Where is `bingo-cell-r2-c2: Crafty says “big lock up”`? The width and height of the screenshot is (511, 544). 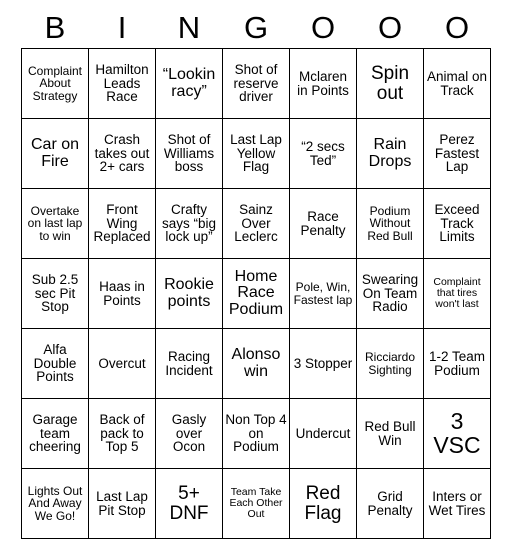 bingo-cell-r2-c2: Crafty says “big lock up” is located at coordinates (189, 223).